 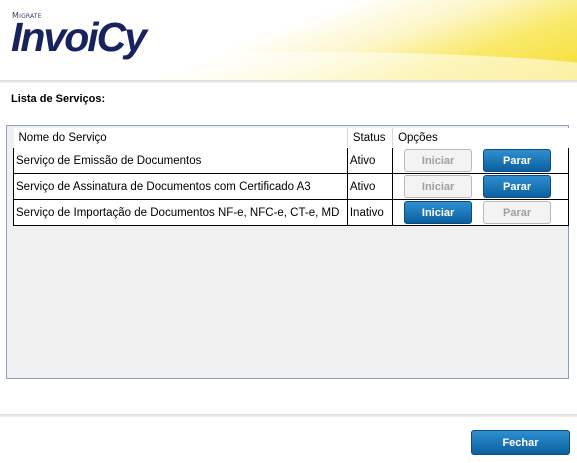 I want to click on service-name-cell: Serviço de Emissão de Documentos, so click(x=180, y=160).